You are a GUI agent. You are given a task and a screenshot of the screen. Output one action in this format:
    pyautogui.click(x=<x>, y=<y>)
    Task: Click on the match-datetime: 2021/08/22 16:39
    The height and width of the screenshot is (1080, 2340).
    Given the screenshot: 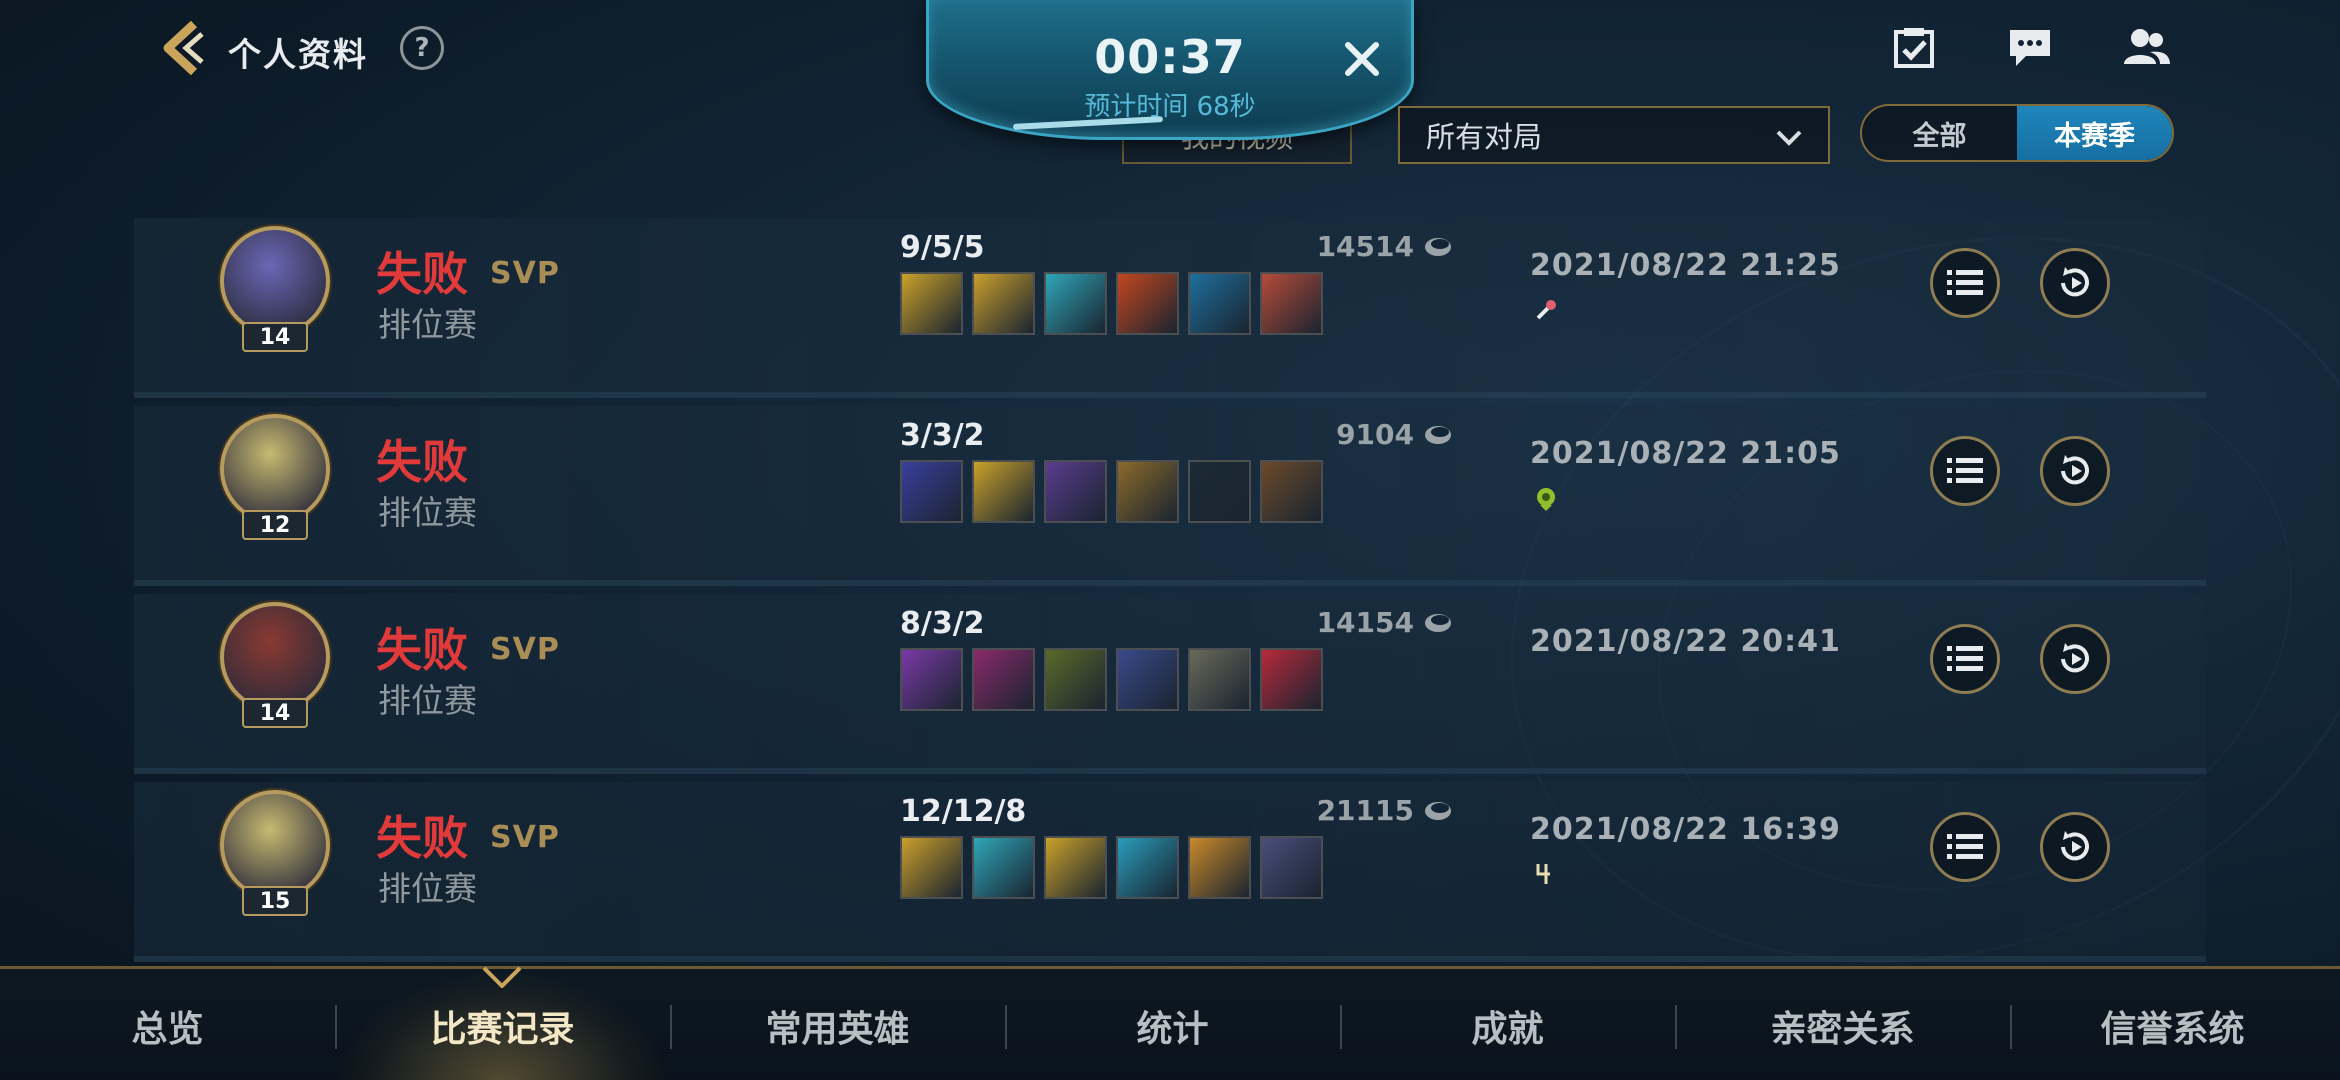 What is the action you would take?
    pyautogui.click(x=1685, y=829)
    